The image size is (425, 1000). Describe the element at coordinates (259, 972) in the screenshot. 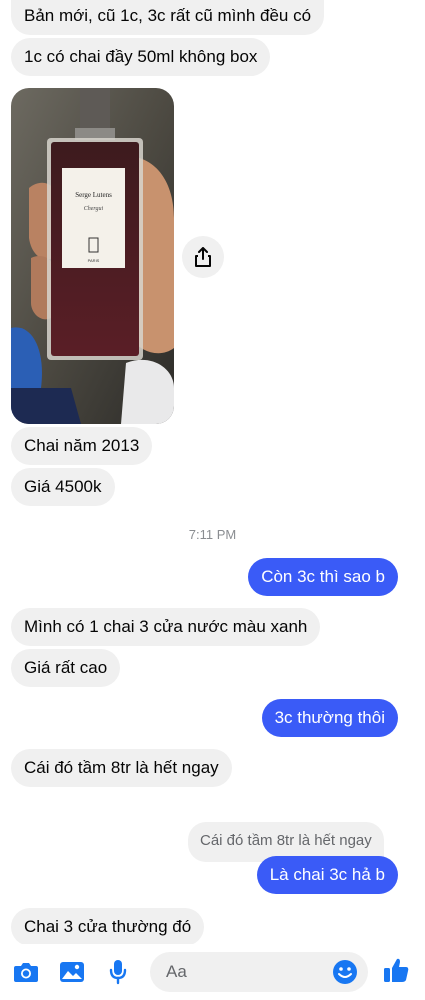

I see `message-input: Aa` at that location.